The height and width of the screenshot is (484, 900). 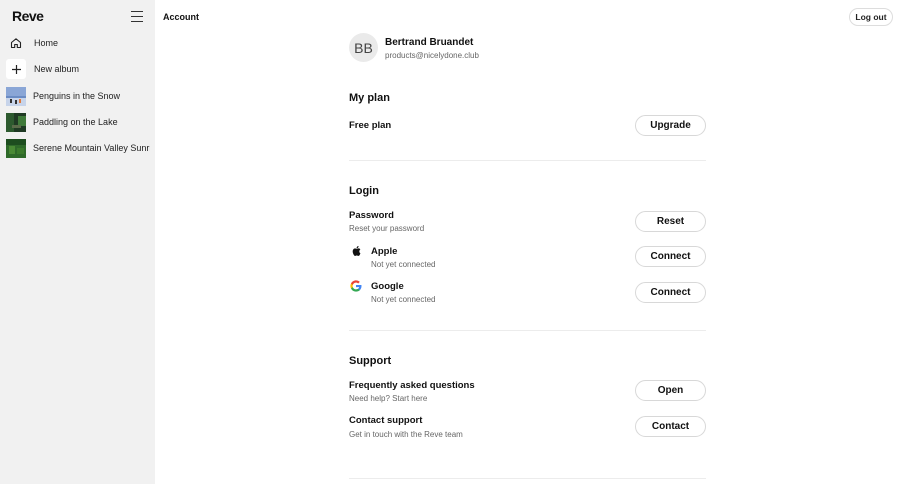 I want to click on sidebar-item-label: New album, so click(x=57, y=69).